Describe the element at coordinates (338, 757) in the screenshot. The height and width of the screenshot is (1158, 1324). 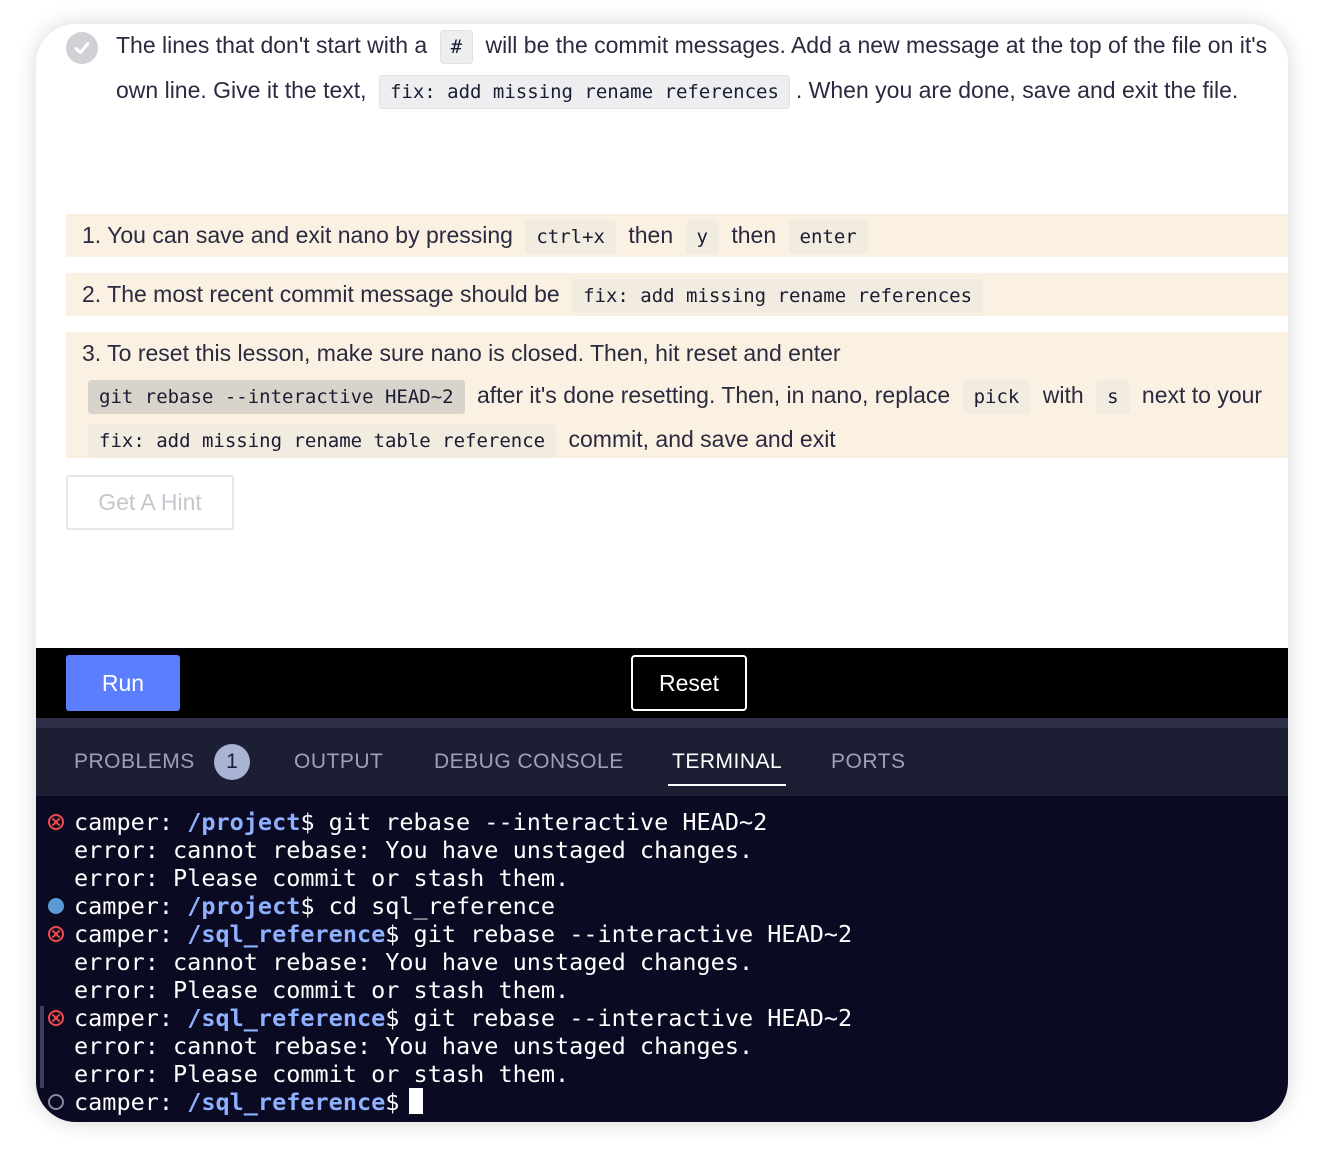
I see `tab-output: OUTPUT` at that location.